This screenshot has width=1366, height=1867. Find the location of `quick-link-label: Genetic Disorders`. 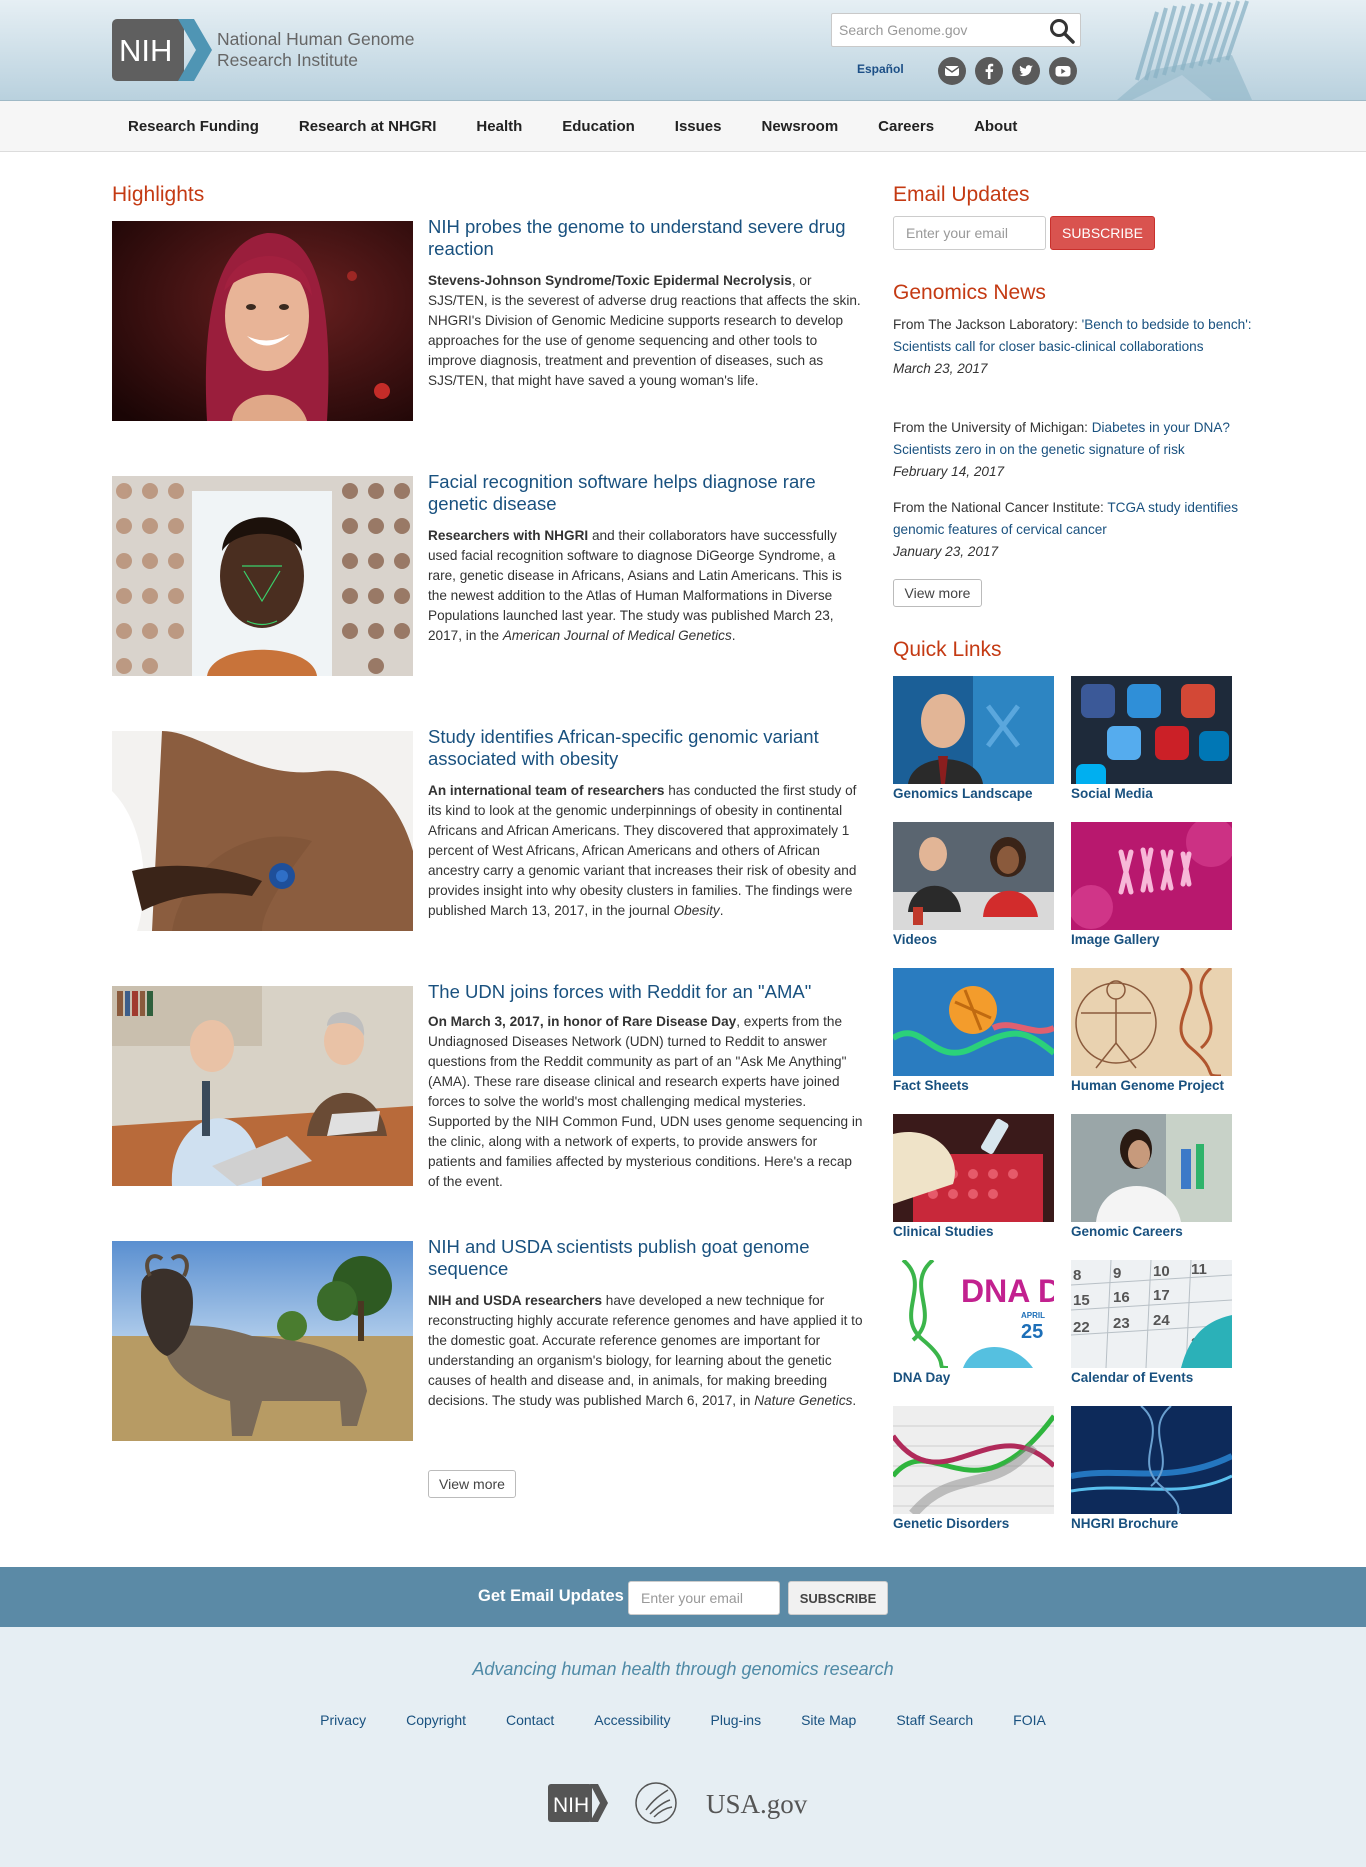

quick-link-label: Genetic Disorders is located at coordinates (951, 1523).